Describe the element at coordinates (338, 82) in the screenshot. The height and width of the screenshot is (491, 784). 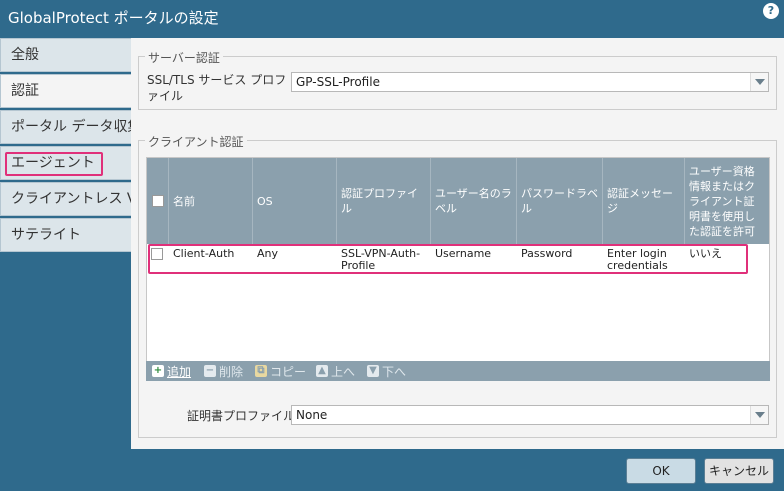
I see `ssl-tls-profile-value: GP-SSL-Profile` at that location.